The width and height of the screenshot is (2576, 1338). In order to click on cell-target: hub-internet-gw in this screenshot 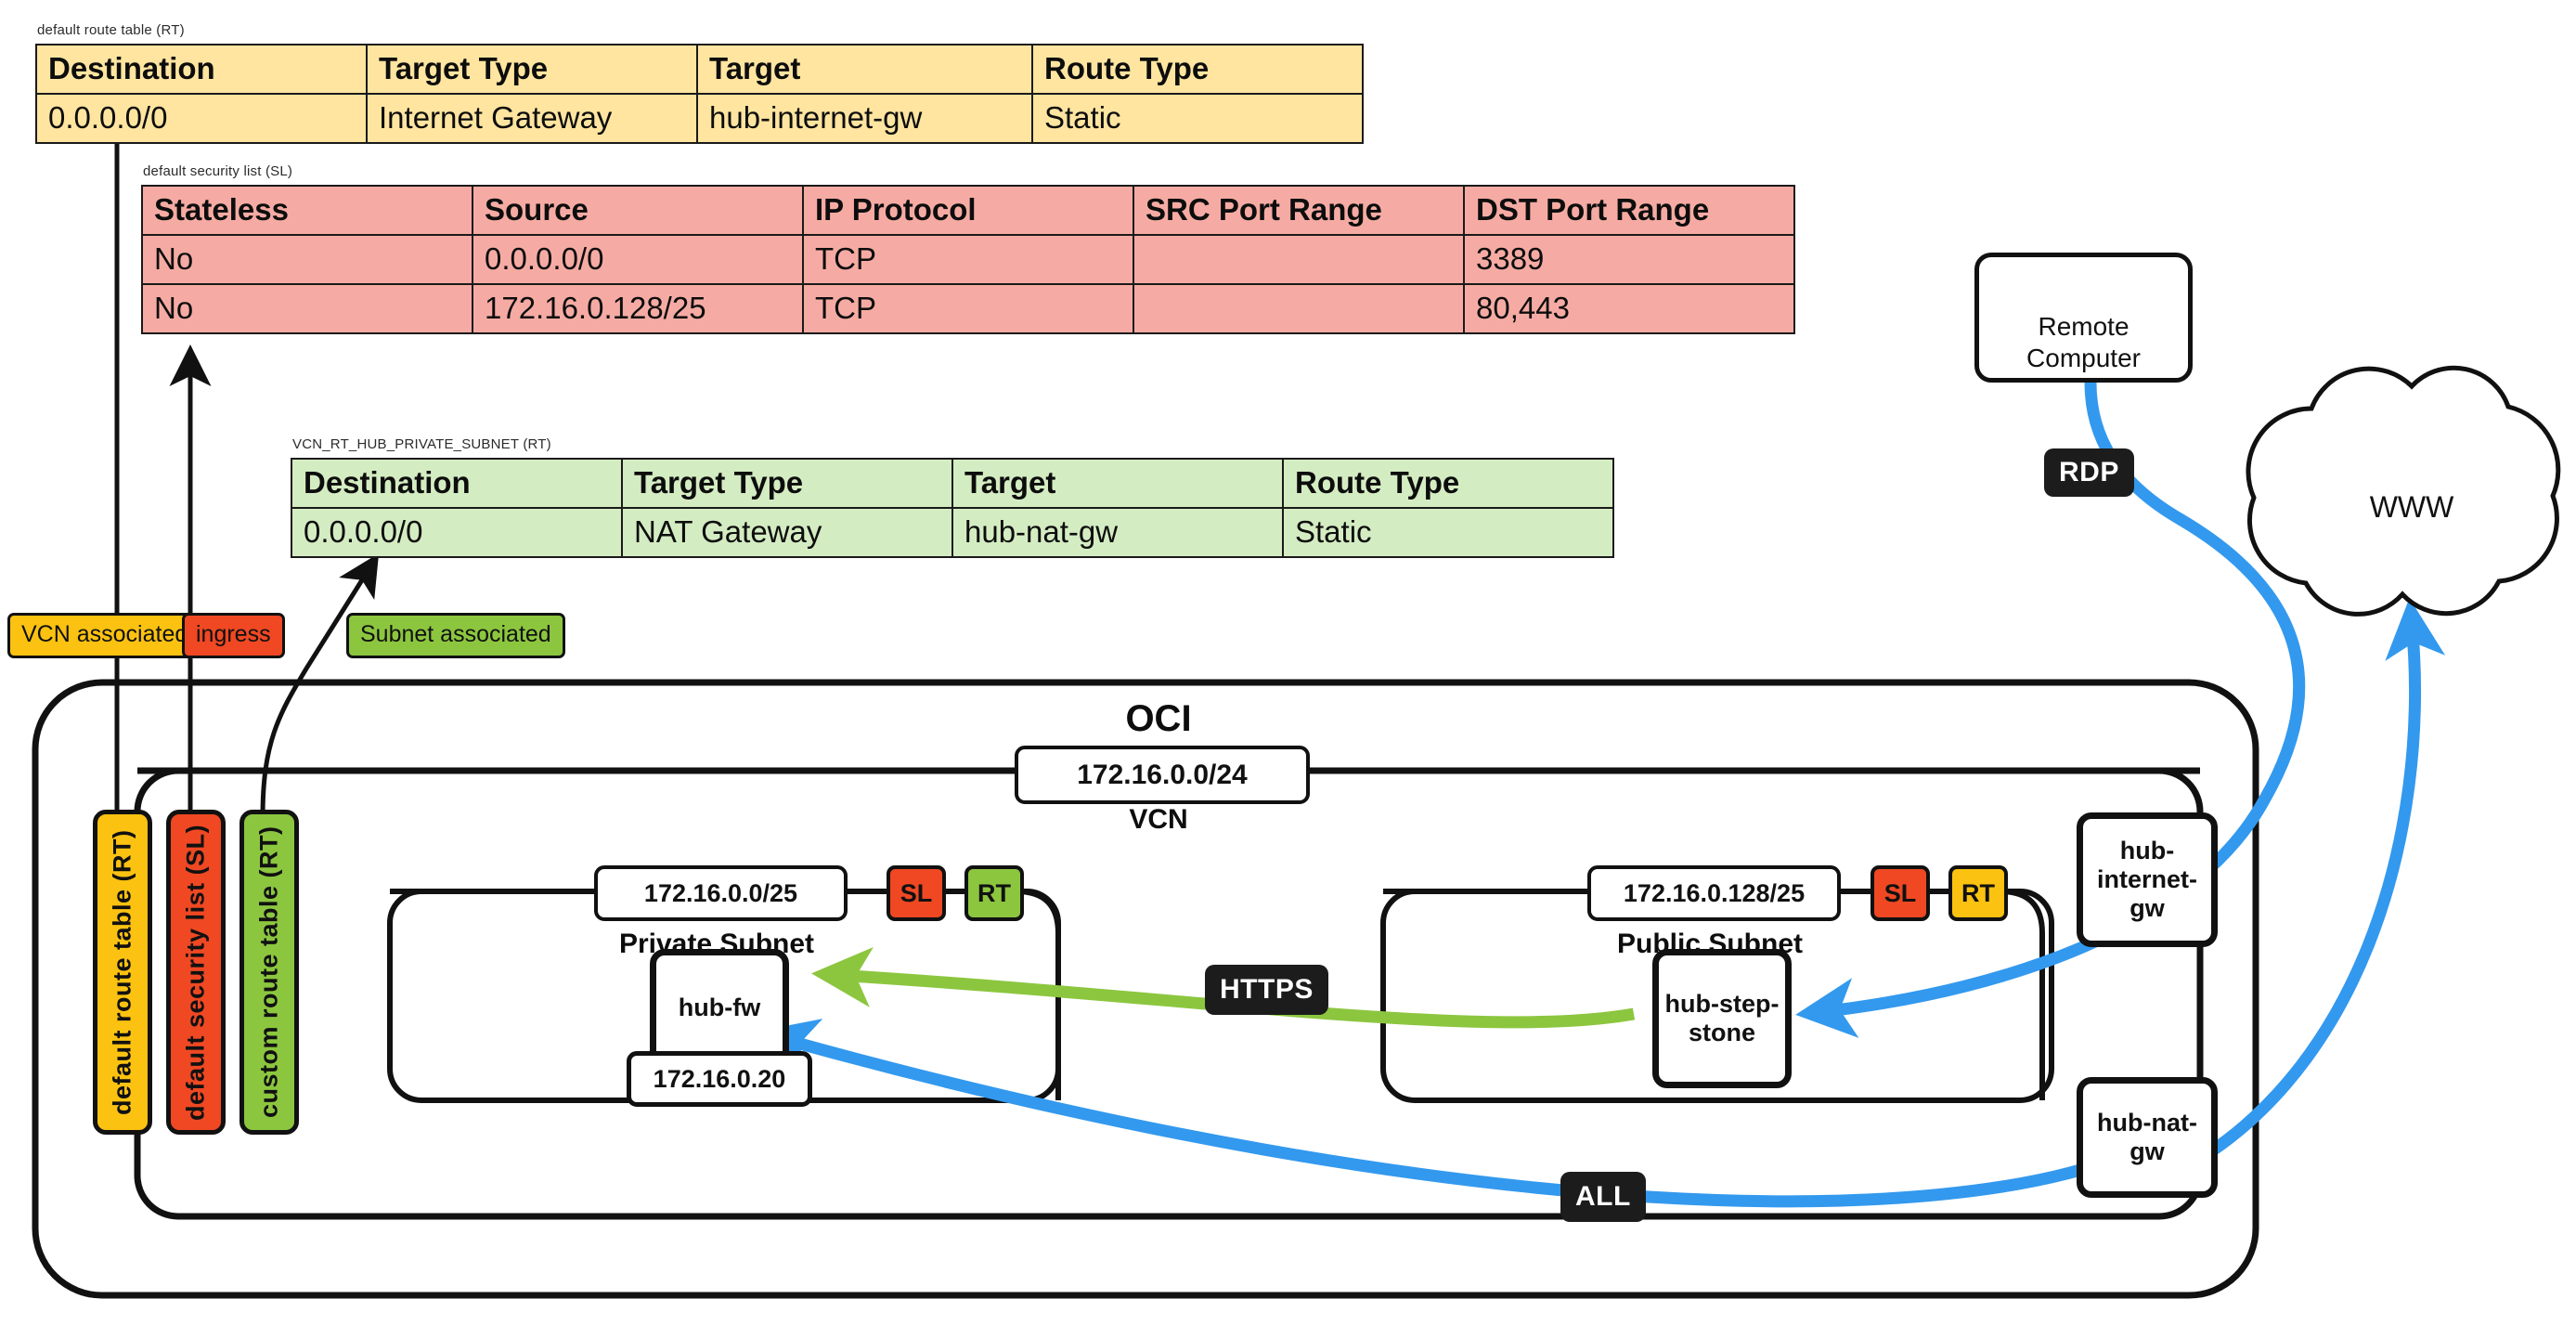, I will do `click(864, 118)`.